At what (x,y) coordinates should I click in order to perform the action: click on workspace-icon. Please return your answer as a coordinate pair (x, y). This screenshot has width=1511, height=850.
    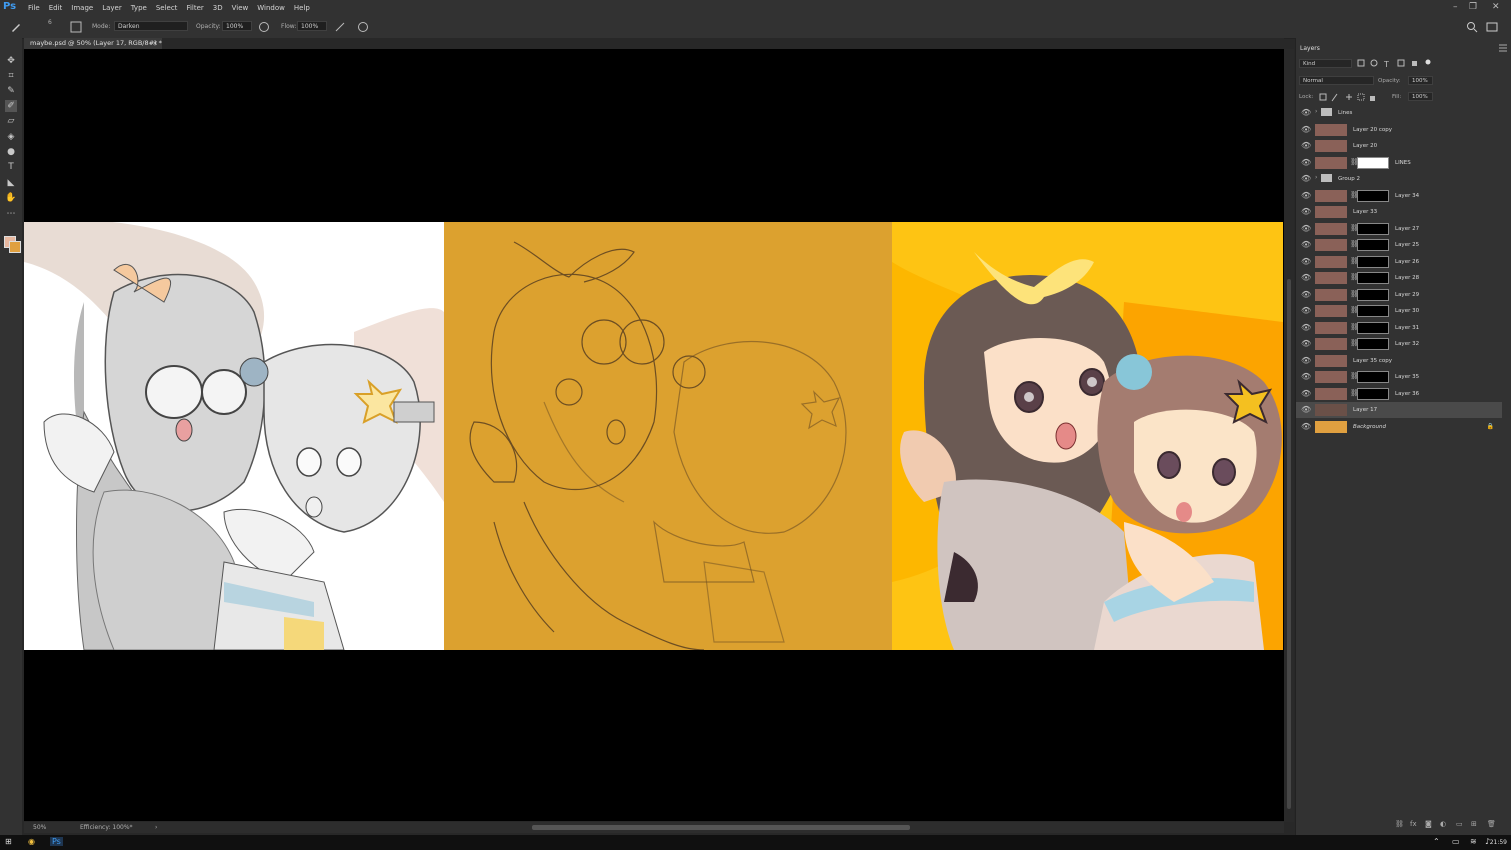
    Looking at the image, I should click on (1492, 27).